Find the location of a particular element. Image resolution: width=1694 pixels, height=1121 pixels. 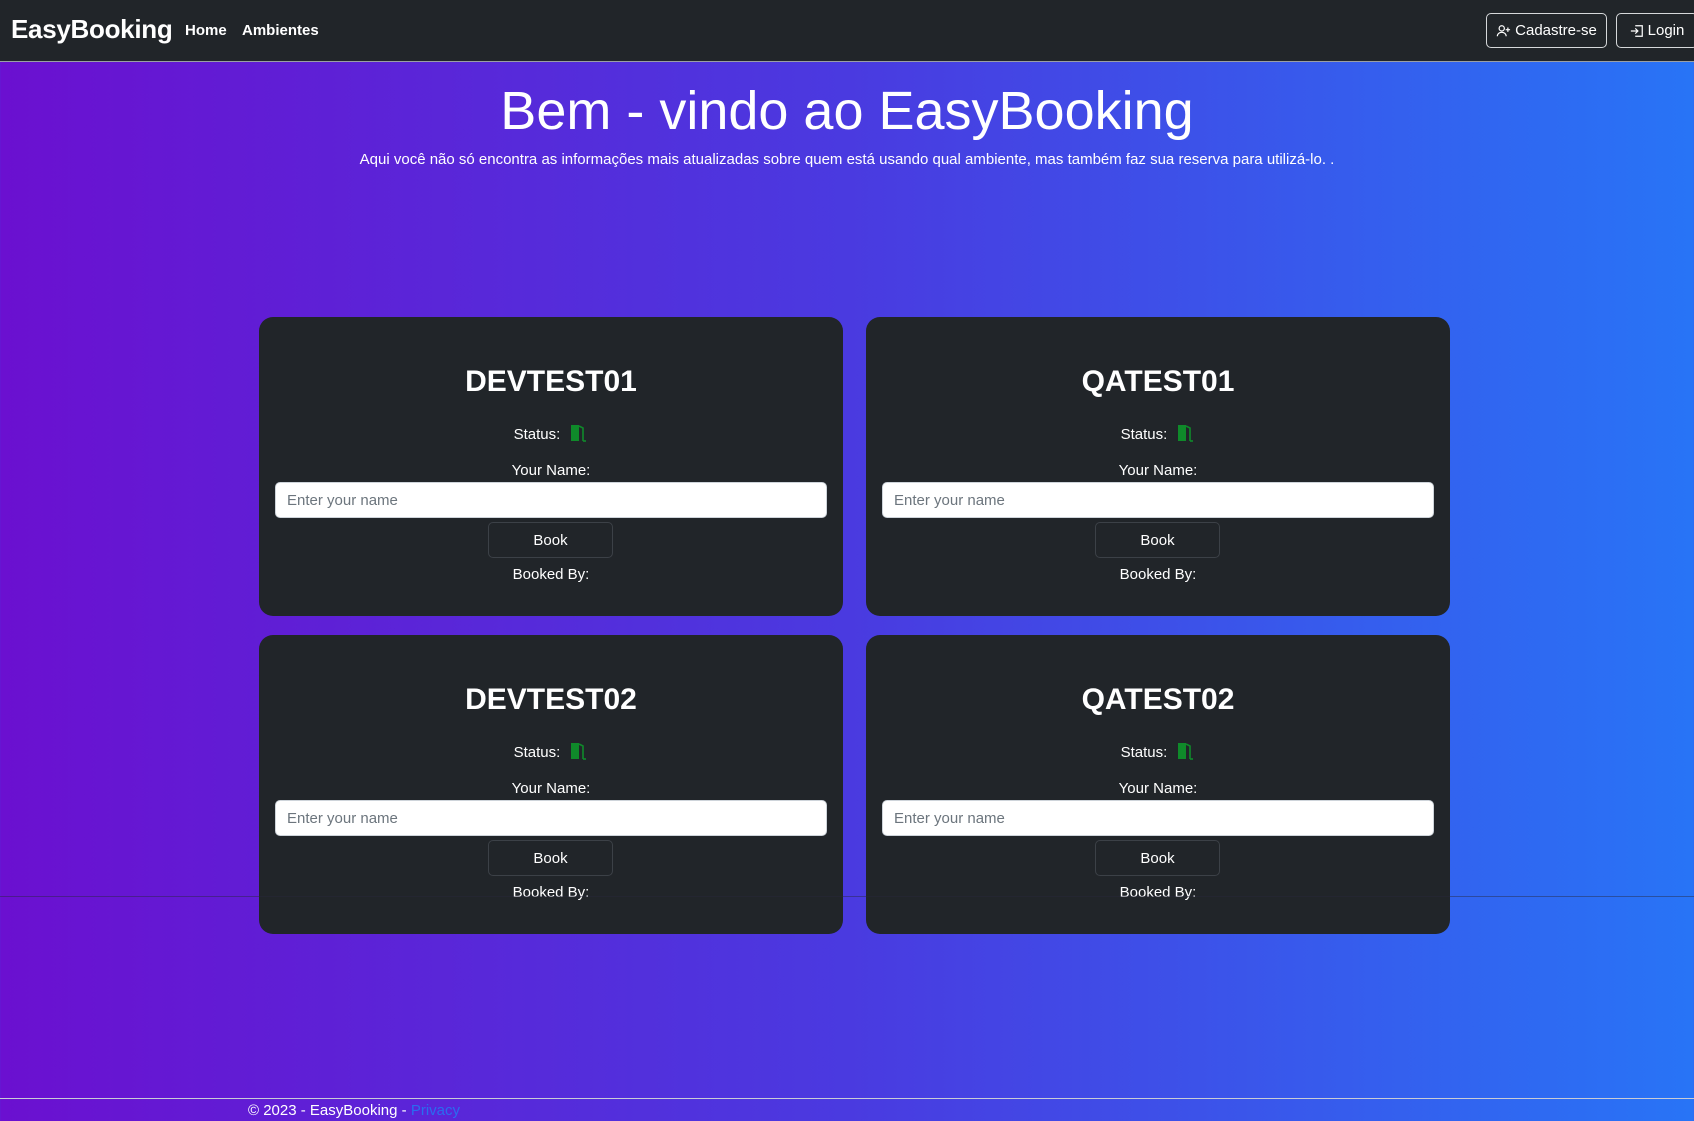

privacy-link: Privacy is located at coordinates (435, 1110).